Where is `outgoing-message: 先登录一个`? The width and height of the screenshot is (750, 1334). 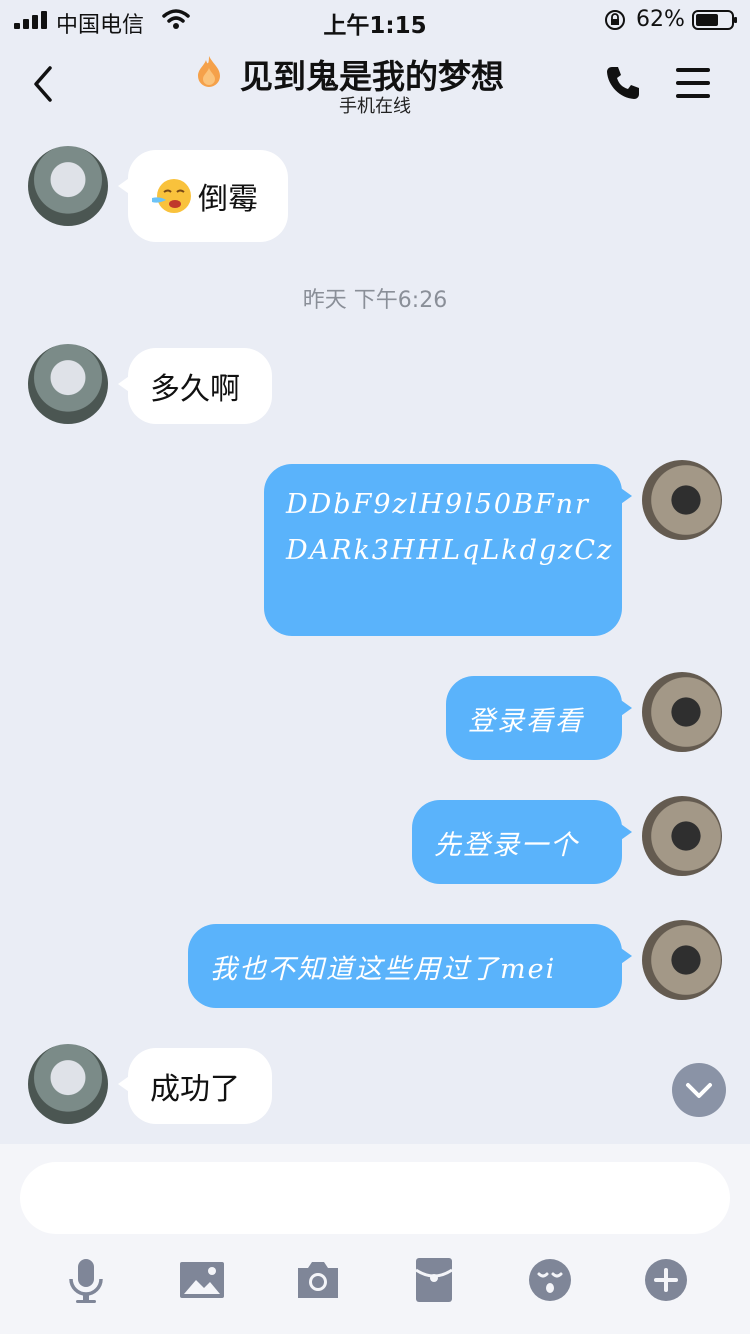 outgoing-message: 先登录一个 is located at coordinates (522, 842).